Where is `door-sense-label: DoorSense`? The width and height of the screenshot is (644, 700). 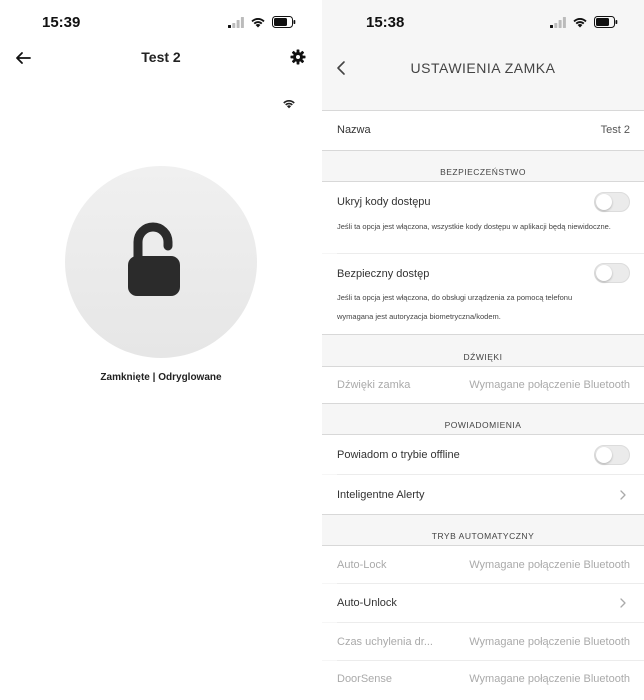 door-sense-label: DoorSense is located at coordinates (365, 679).